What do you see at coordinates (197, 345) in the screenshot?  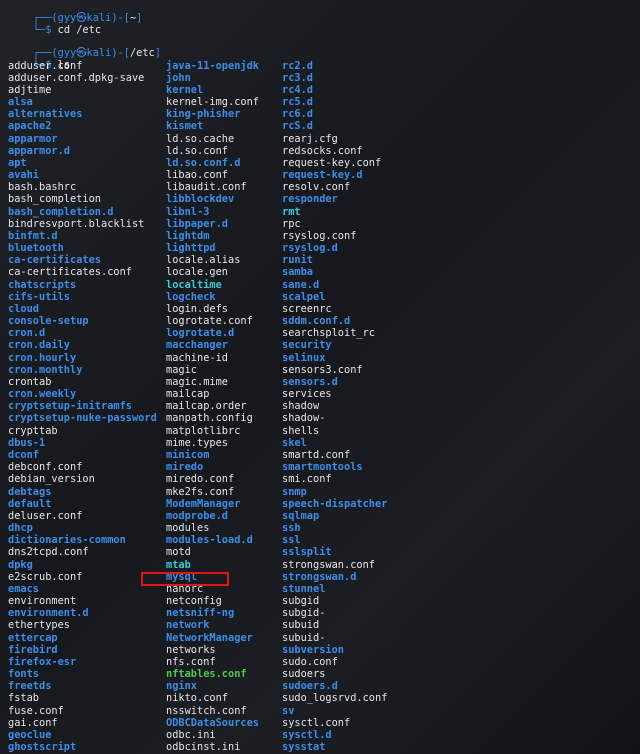 I see `ls-entry-directory: macchanger` at bounding box center [197, 345].